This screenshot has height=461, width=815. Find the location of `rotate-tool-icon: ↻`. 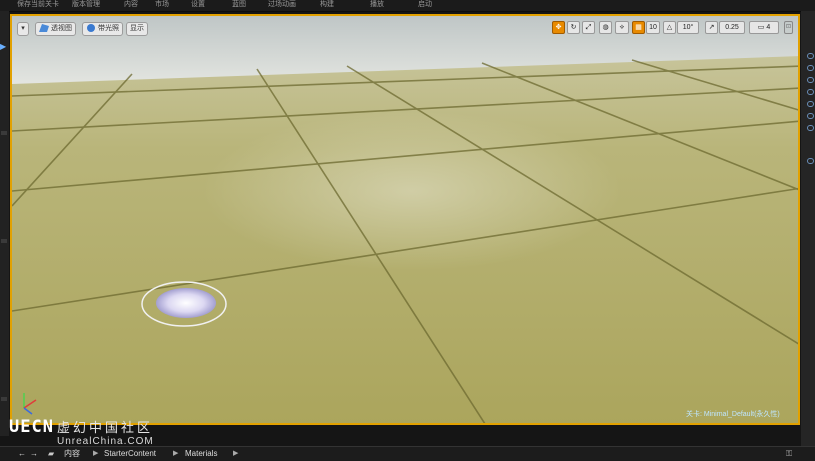

rotate-tool-icon: ↻ is located at coordinates (573, 27).